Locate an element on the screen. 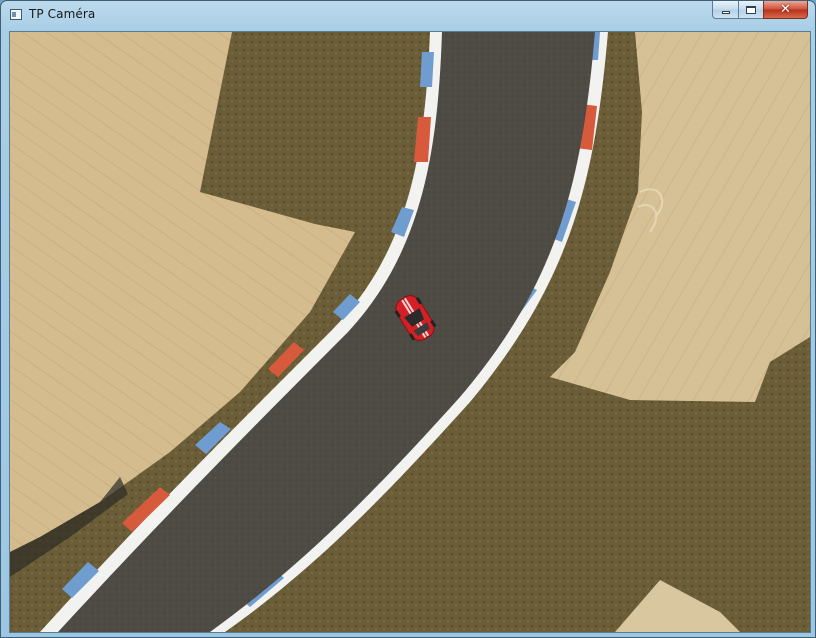 The width and height of the screenshot is (816, 638). window-title: TP Caméra is located at coordinates (62, 14).